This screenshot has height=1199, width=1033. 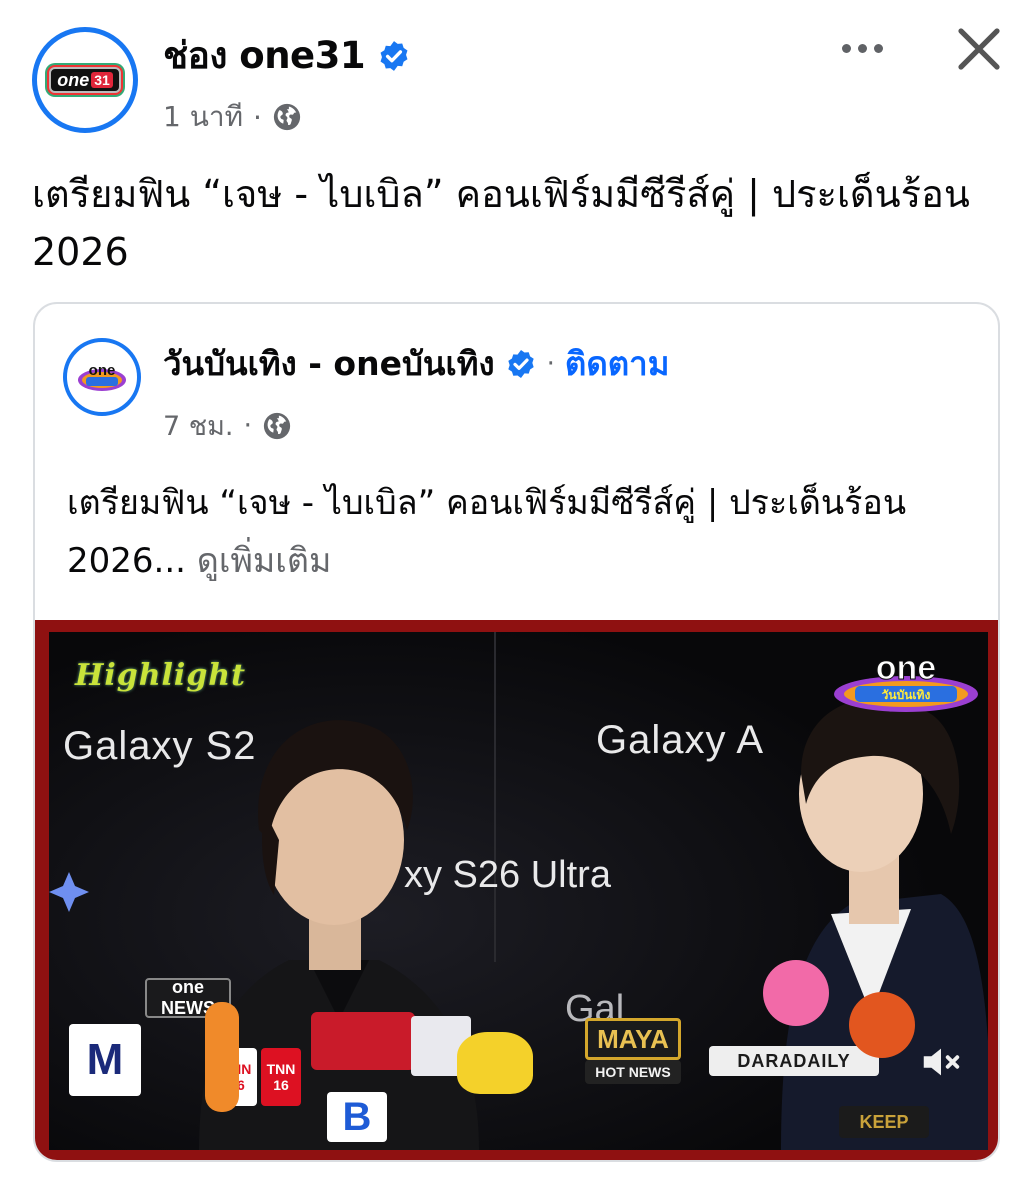 I want to click on page-avatar: one 31, so click(x=85, y=80).